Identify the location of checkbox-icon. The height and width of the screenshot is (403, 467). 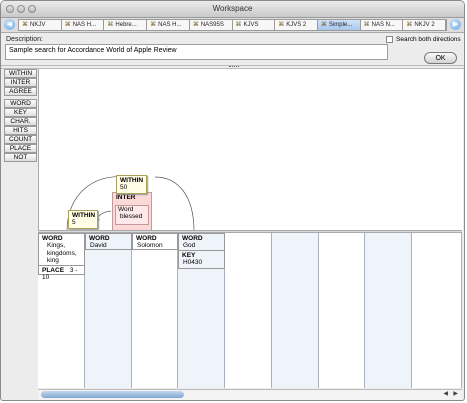
(389, 39).